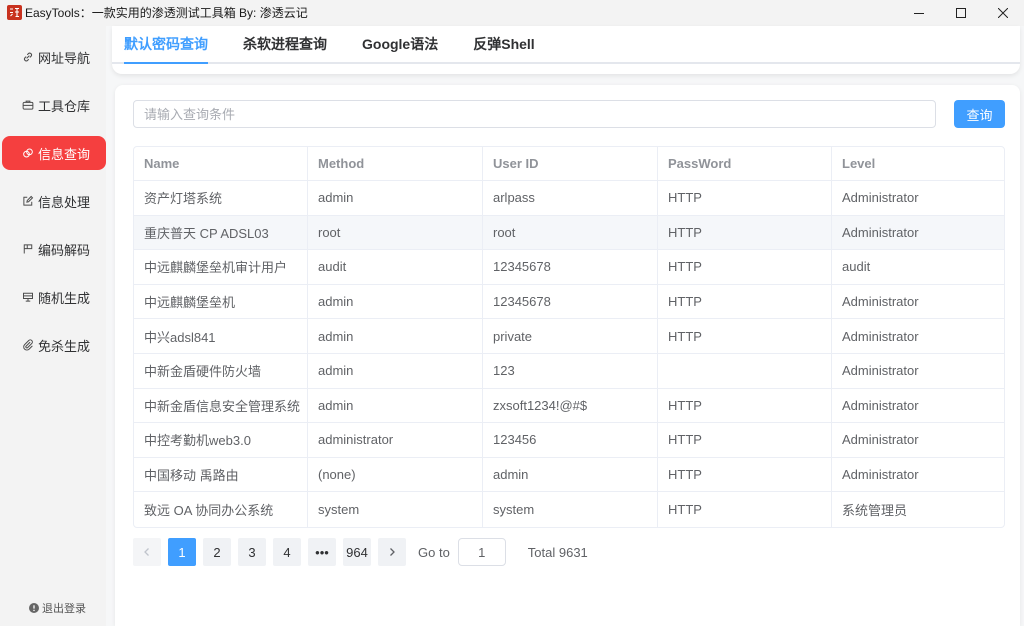  Describe the element at coordinates (961, 13) in the screenshot. I see `maximize-button` at that location.